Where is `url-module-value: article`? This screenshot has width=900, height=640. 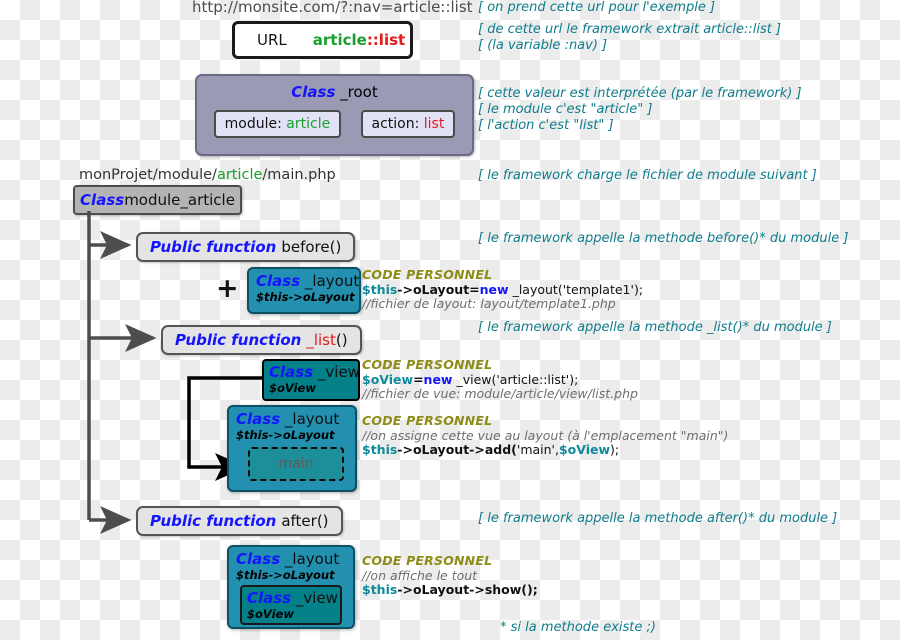 url-module-value: article is located at coordinates (339, 40).